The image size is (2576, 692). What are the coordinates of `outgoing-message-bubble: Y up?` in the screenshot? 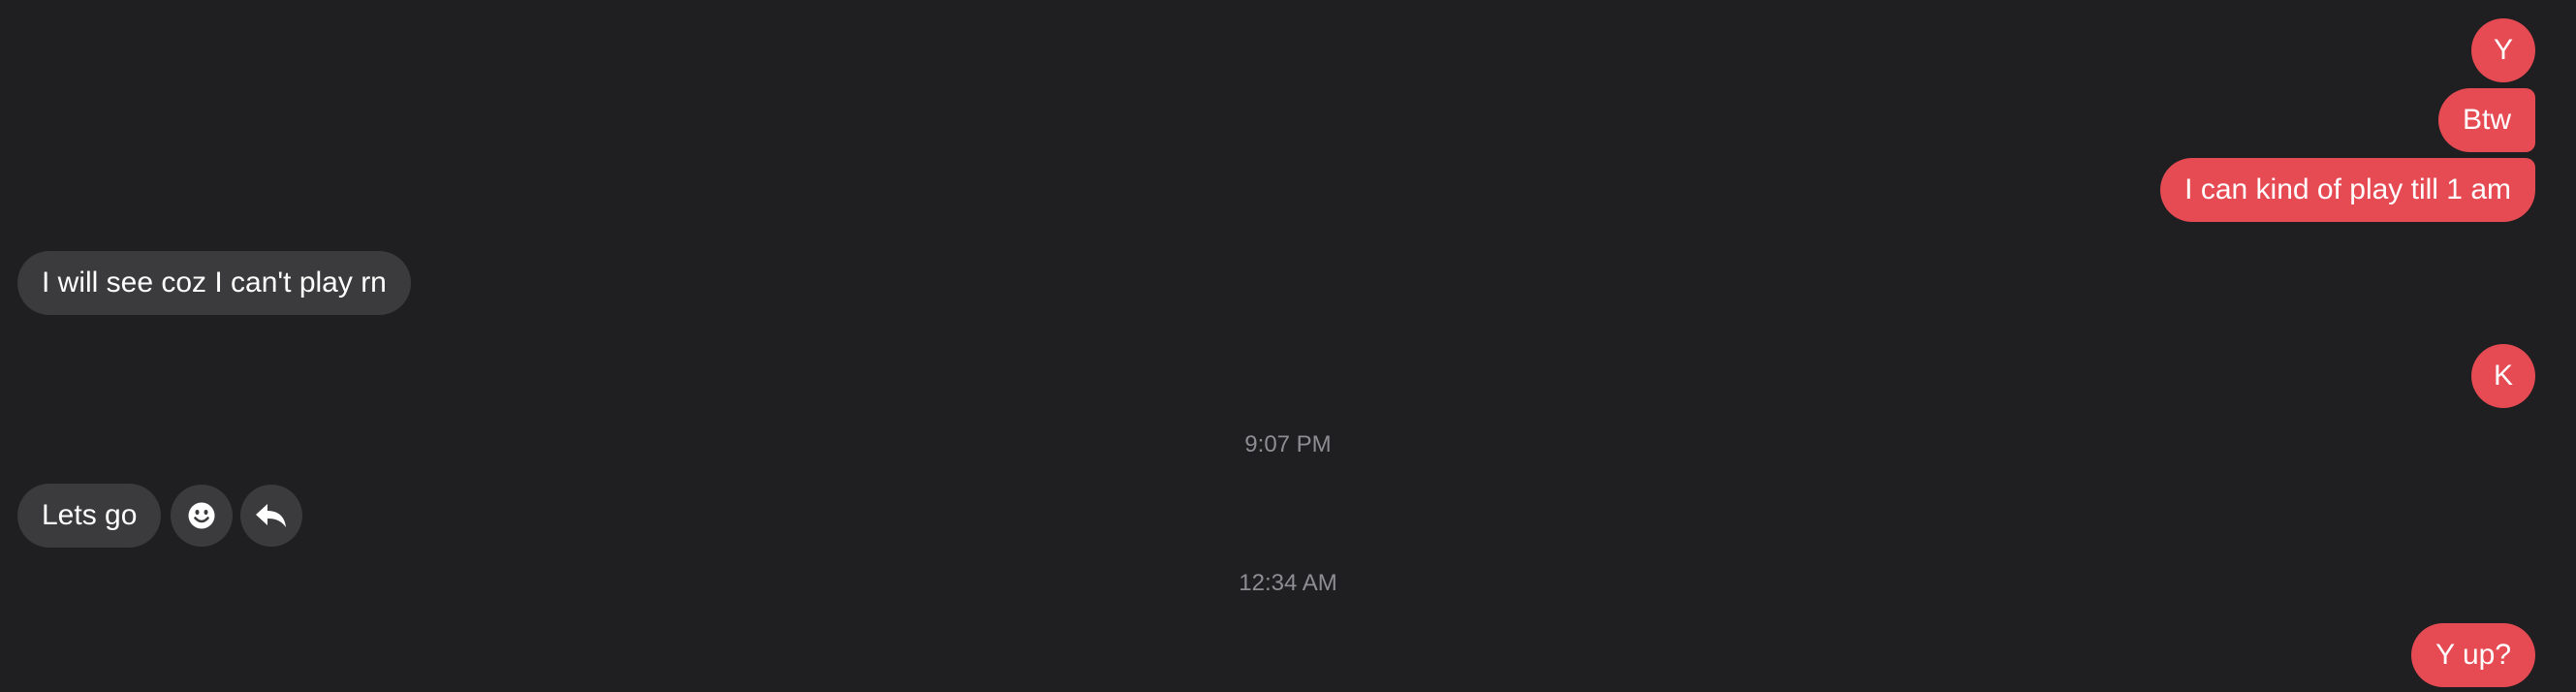 It's located at (2473, 655).